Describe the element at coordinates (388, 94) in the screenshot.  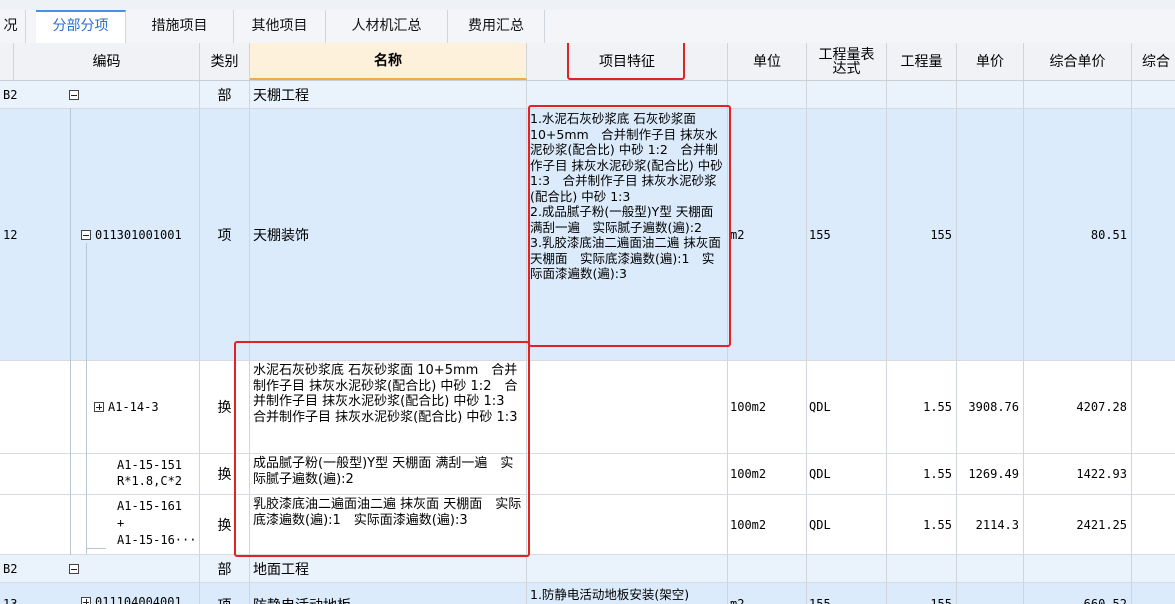
I see `row-name: 天棚工程` at that location.